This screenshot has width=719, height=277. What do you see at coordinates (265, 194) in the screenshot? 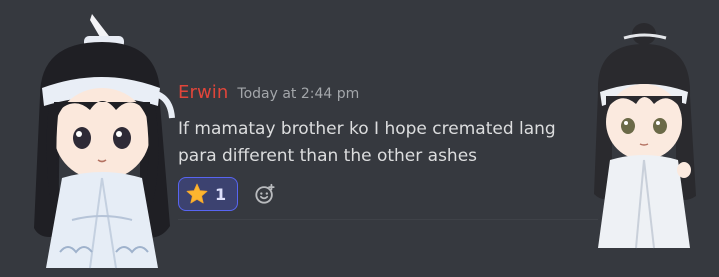
I see `add-reaction-icon` at bounding box center [265, 194].